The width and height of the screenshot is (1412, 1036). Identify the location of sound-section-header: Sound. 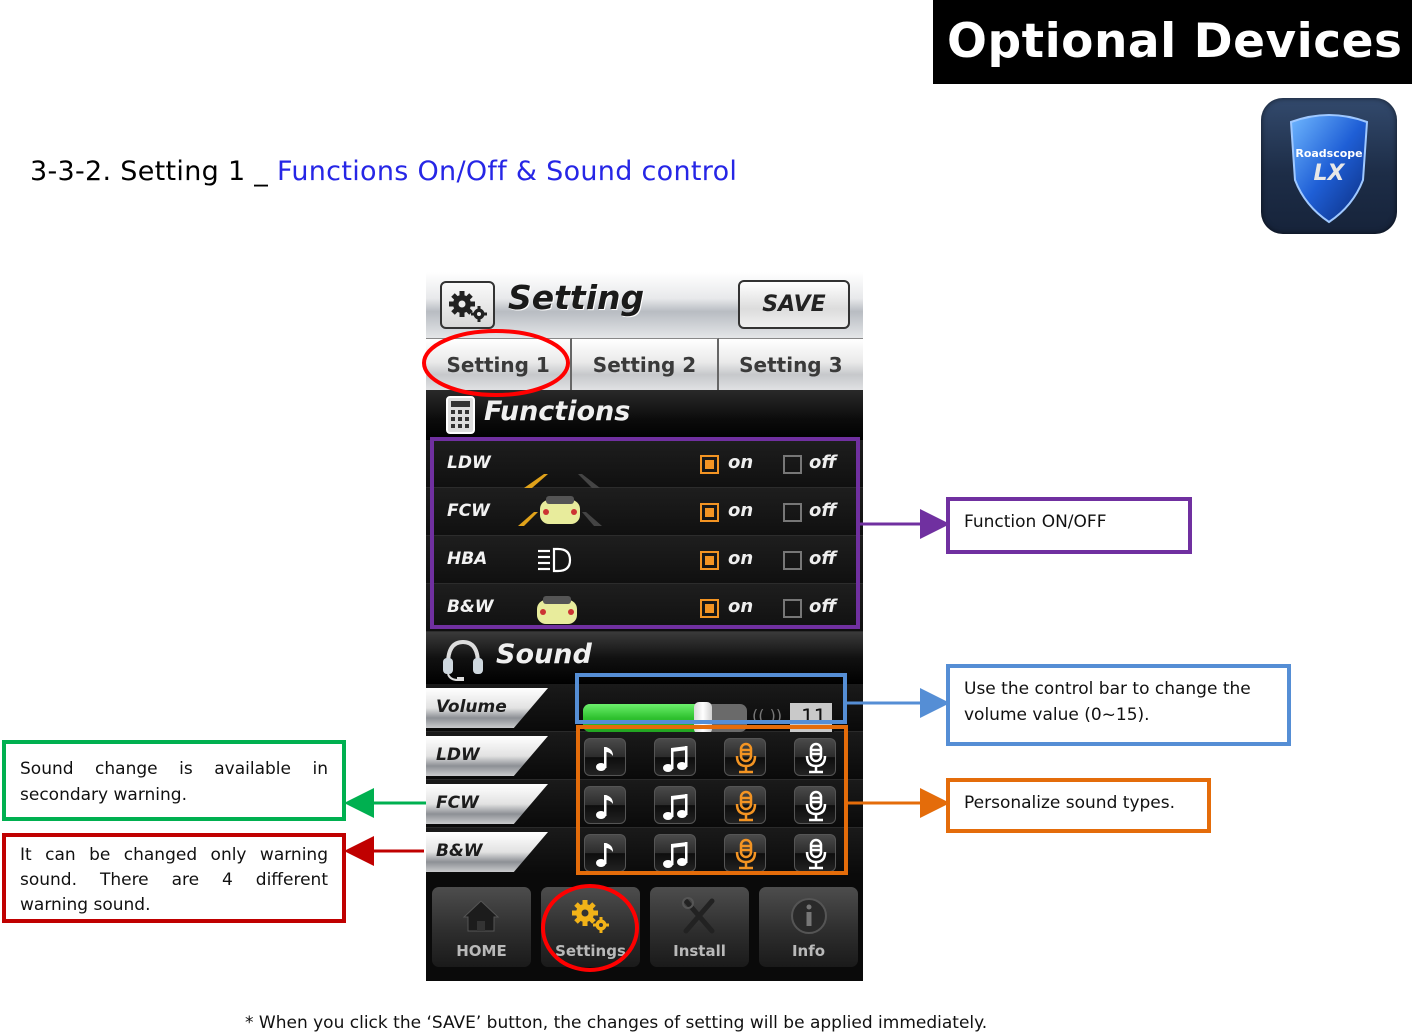
(644, 658).